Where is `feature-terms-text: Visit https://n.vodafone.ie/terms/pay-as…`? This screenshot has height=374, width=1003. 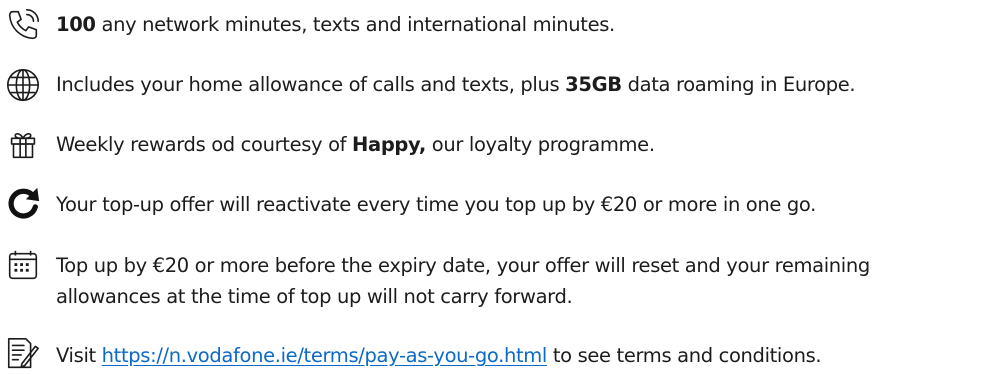
feature-terms-text: Visit https://n.vodafone.ie/terms/pay-as… is located at coordinates (439, 355).